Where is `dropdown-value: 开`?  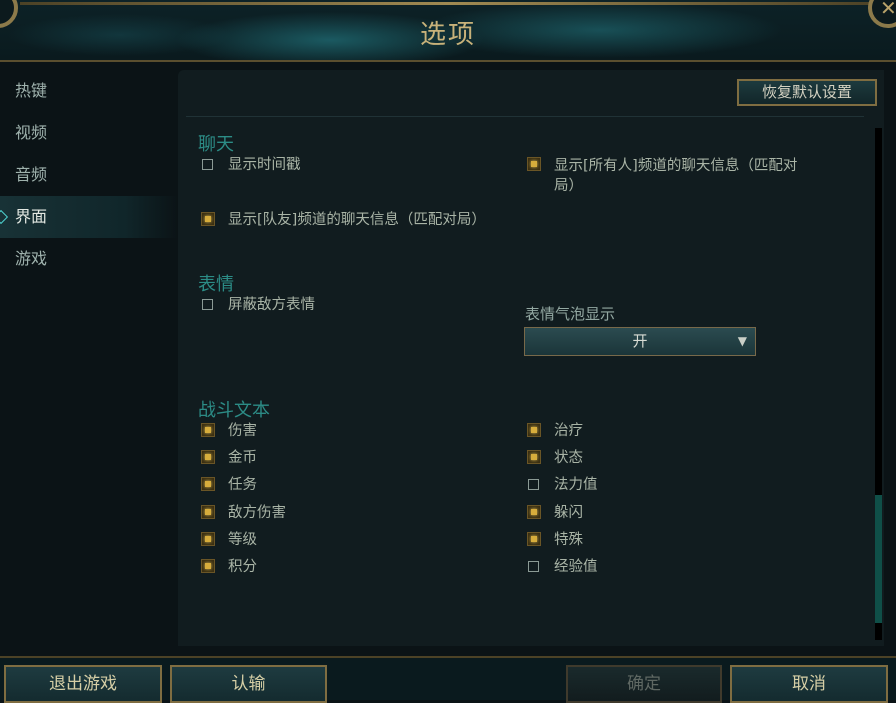
dropdown-value: 开 is located at coordinates (640, 341).